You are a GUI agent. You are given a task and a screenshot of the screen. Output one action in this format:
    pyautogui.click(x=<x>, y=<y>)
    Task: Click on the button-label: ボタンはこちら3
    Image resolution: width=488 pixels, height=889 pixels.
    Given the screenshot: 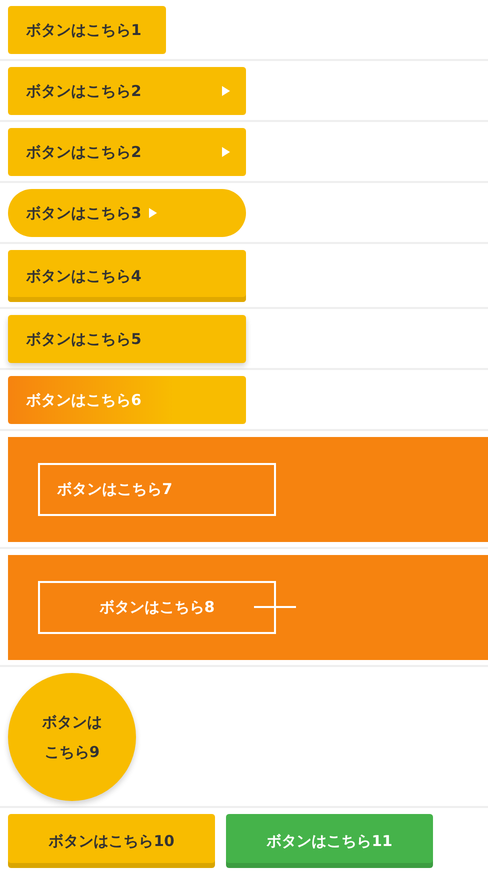 What is the action you would take?
    pyautogui.click(x=84, y=213)
    